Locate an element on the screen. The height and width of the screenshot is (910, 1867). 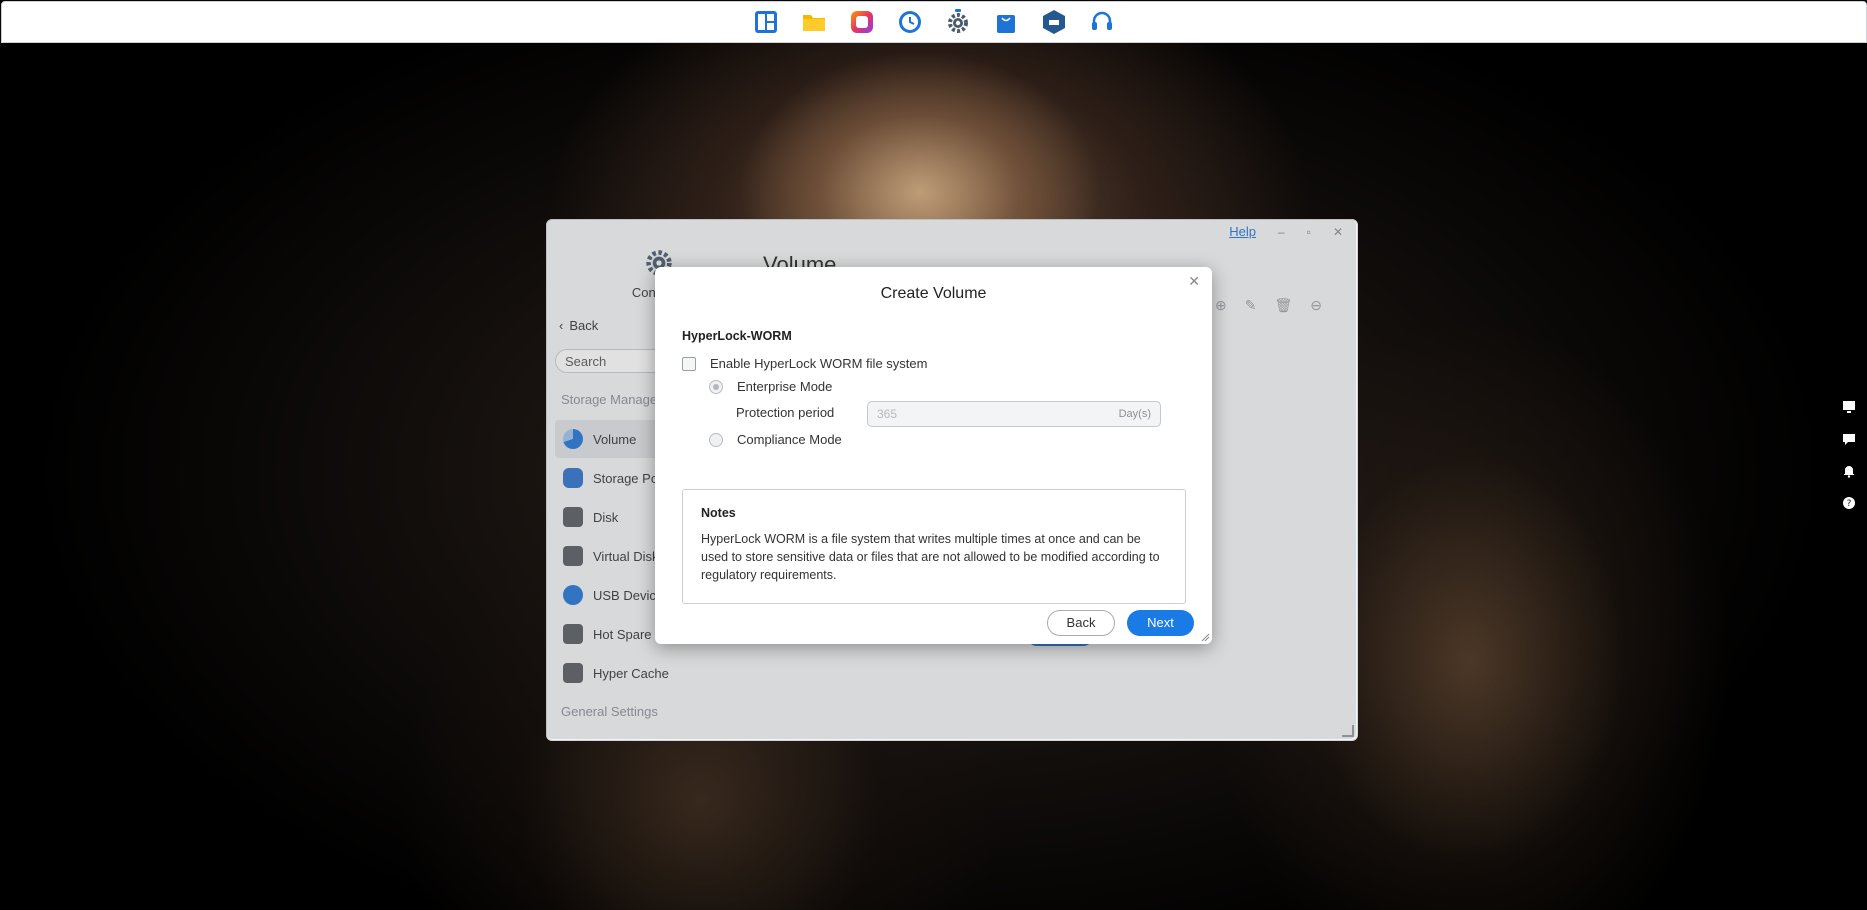
enterprise-mode-label: Enterprise Mode is located at coordinates (785, 386).